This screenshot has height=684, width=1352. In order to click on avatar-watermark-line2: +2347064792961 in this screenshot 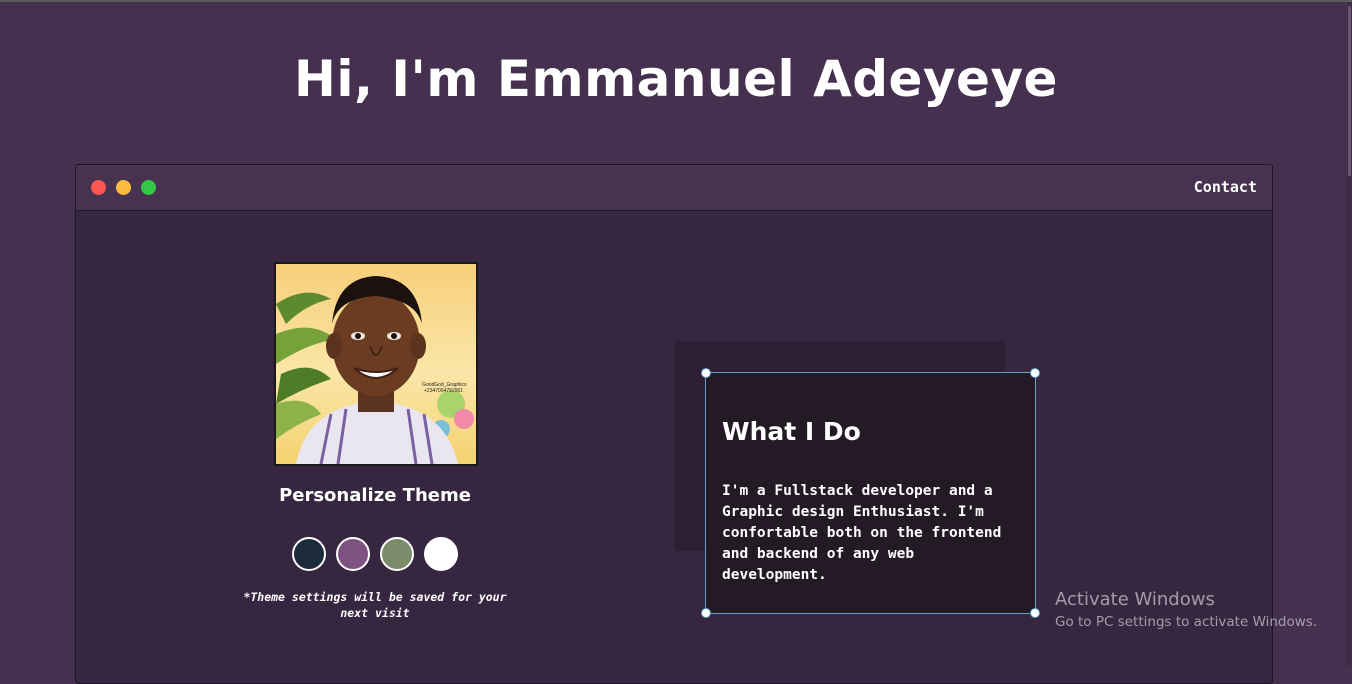, I will do `click(443, 391)`.